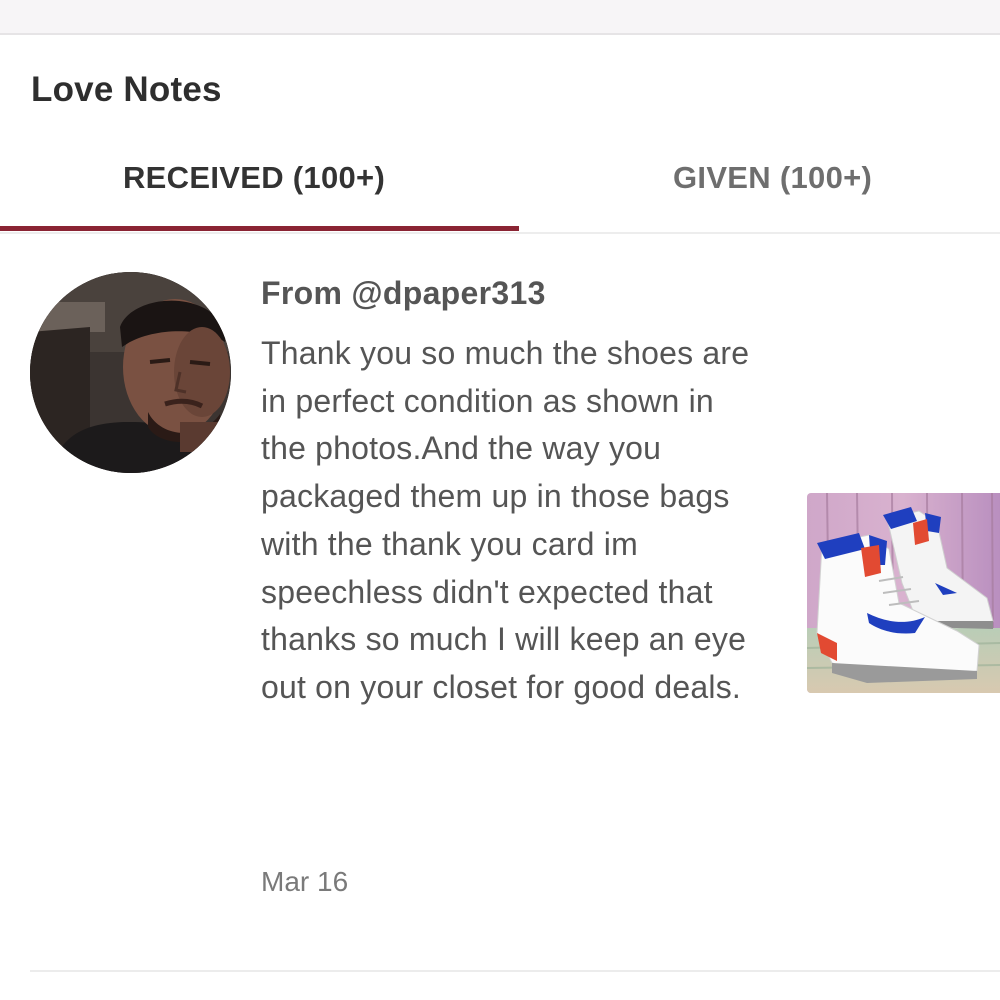 The height and width of the screenshot is (1000, 1000). What do you see at coordinates (254, 178) in the screenshot?
I see `tab-received: RECEIVED (100+)` at bounding box center [254, 178].